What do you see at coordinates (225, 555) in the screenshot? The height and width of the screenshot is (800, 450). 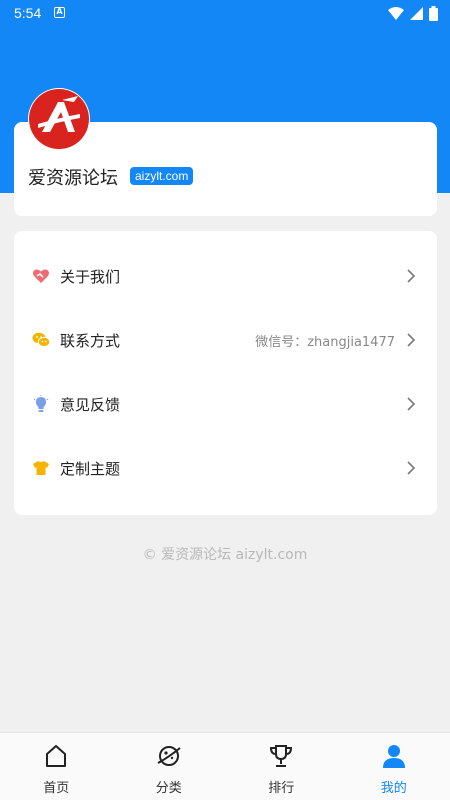 I see `copyright-text: © 爱资源论坛 aizylt.com` at bounding box center [225, 555].